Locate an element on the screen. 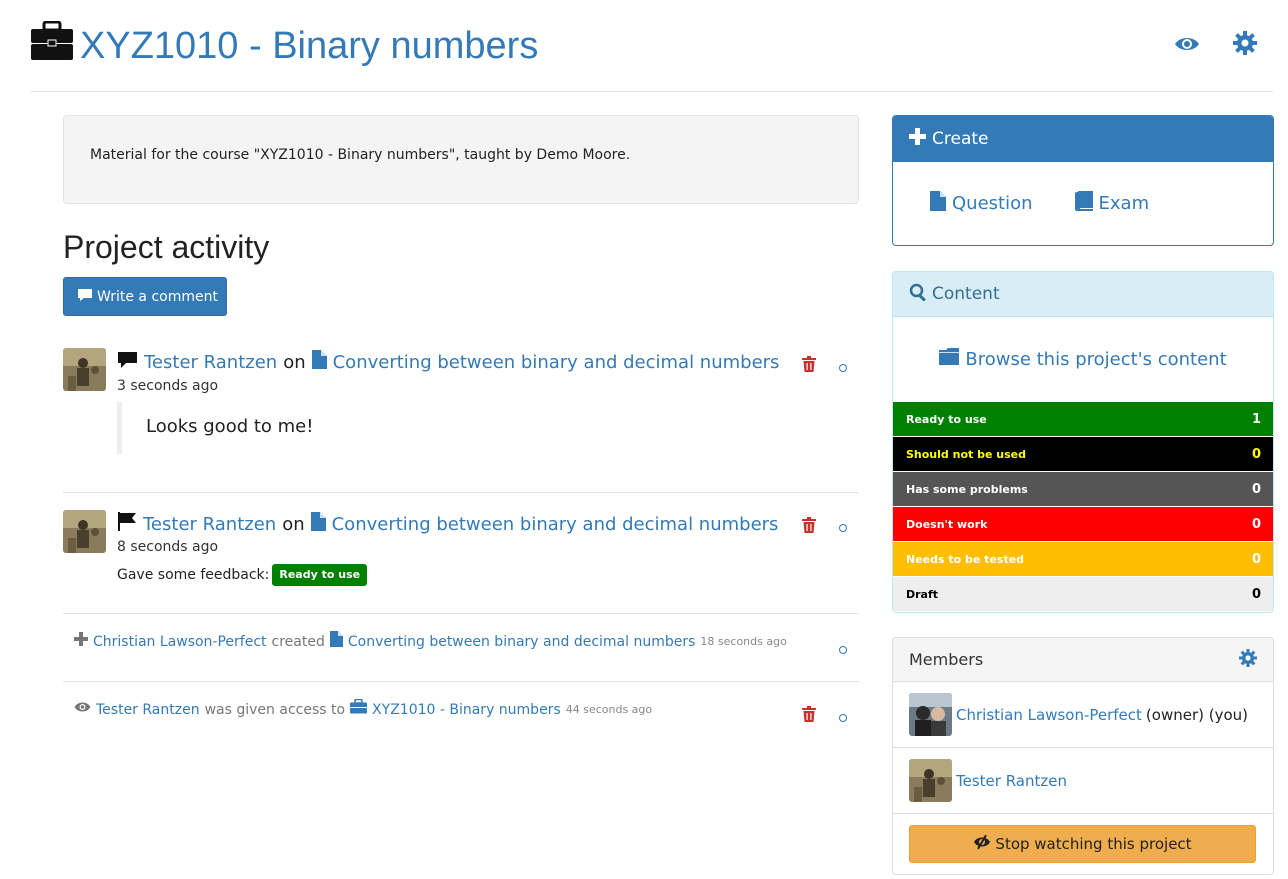 Image resolution: width=1288 pixels, height=879 pixels. member-name-link: Christian Lawson-Perfect is located at coordinates (1049, 715).